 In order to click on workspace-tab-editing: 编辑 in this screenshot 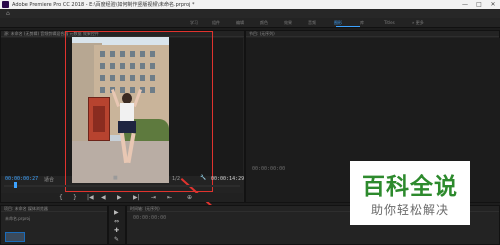, I will do `click(240, 23)`.